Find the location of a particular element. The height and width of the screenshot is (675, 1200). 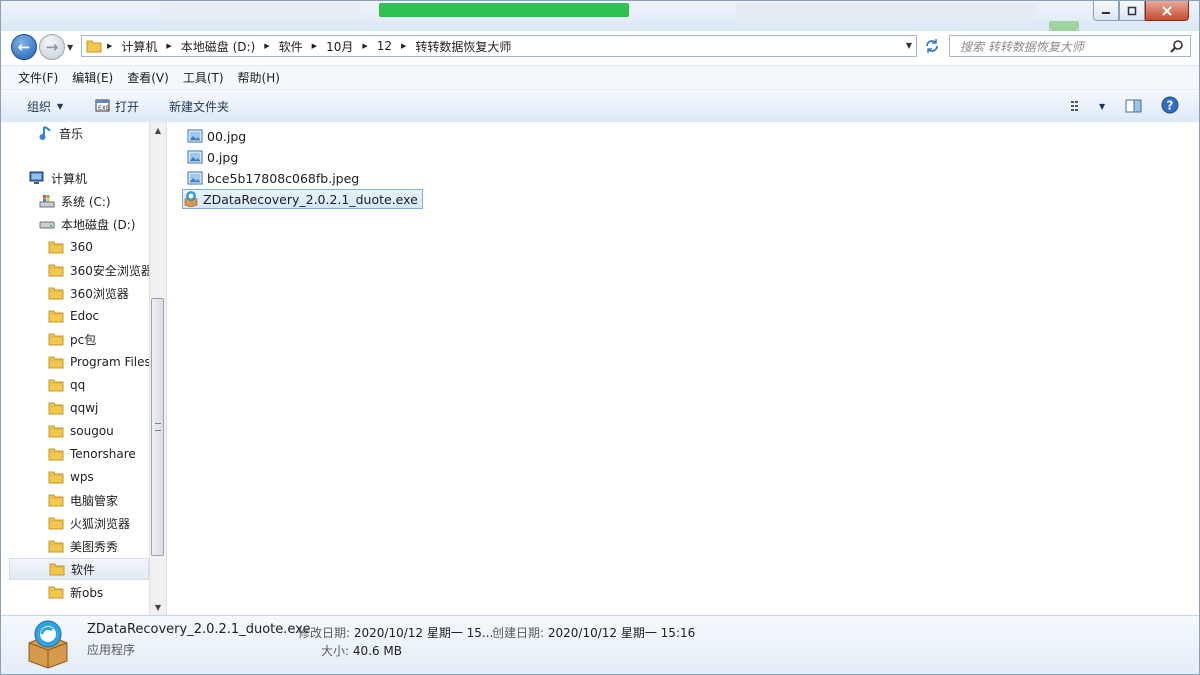

new-folder-label: 新建文件夹 is located at coordinates (199, 106).